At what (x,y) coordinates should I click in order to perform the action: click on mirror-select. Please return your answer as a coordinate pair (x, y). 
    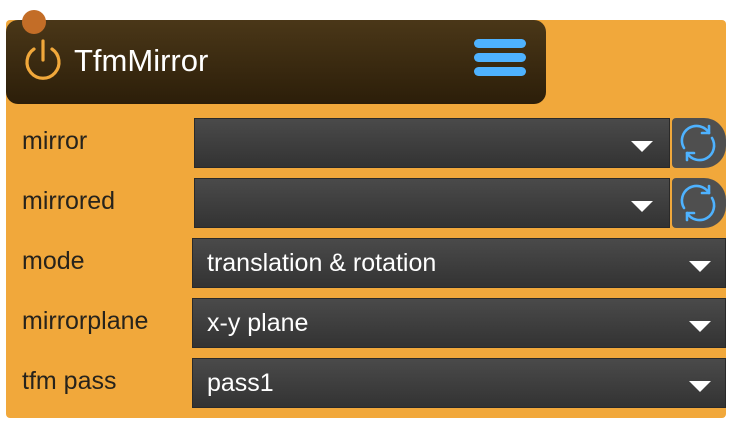
    Looking at the image, I should click on (432, 143).